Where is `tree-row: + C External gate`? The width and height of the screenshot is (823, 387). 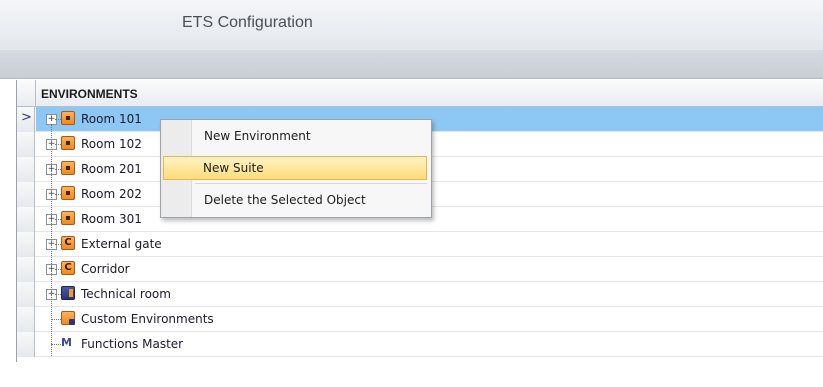
tree-row: + C External gate is located at coordinates (420, 244).